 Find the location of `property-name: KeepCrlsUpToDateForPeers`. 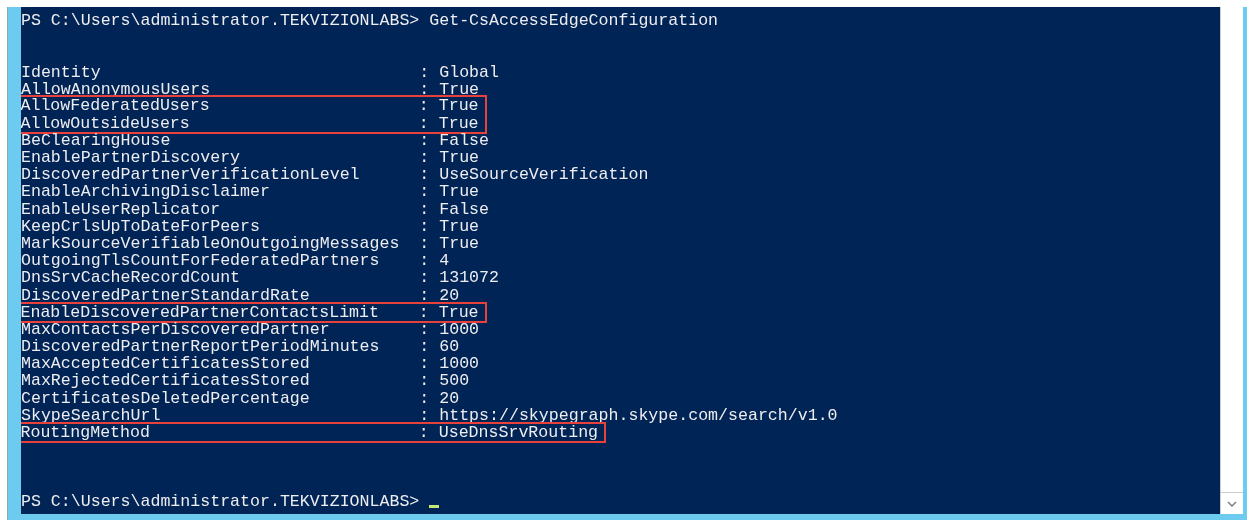

property-name: KeepCrlsUpToDateForPeers is located at coordinates (141, 226).